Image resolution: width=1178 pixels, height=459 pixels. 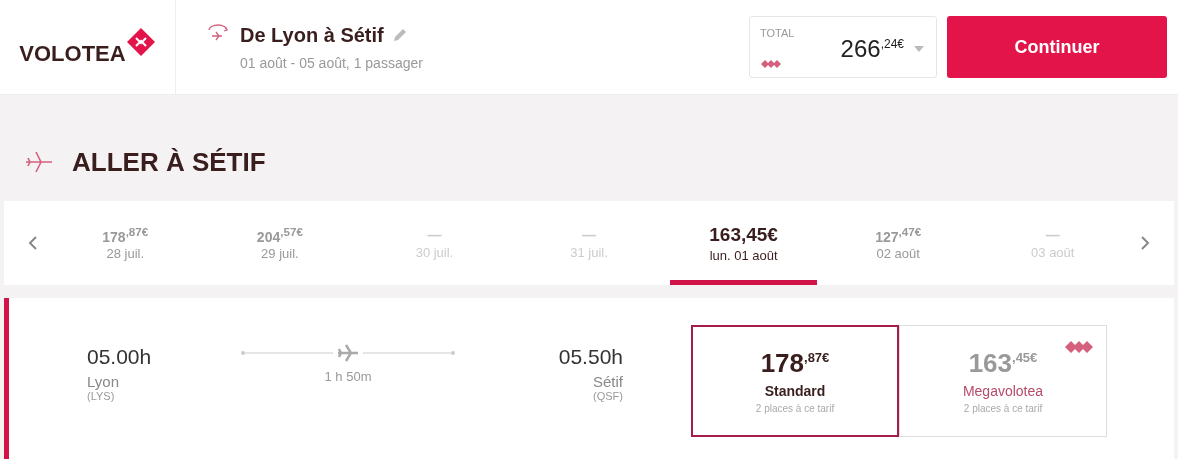 What do you see at coordinates (280, 243) in the screenshot?
I see `date-tab: 204$^{,57€}$ 29 juil.` at bounding box center [280, 243].